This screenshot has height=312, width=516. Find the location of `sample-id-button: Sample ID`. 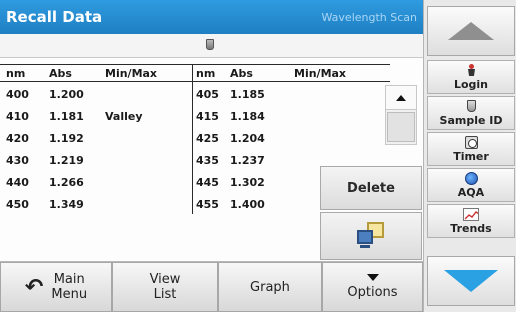

sample-id-button: Sample ID is located at coordinates (471, 113).